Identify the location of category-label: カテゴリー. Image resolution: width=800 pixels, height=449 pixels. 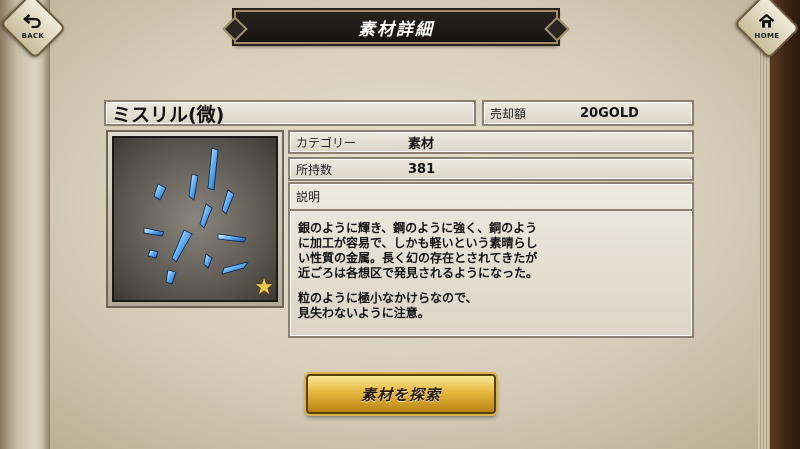
(326, 142).